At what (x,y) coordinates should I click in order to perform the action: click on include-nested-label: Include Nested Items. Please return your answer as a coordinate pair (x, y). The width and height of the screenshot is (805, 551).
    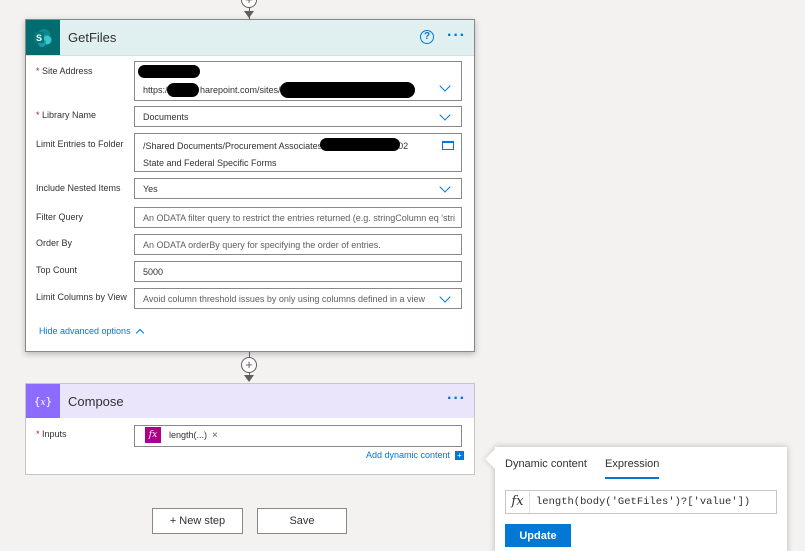
    Looking at the image, I should click on (78, 188).